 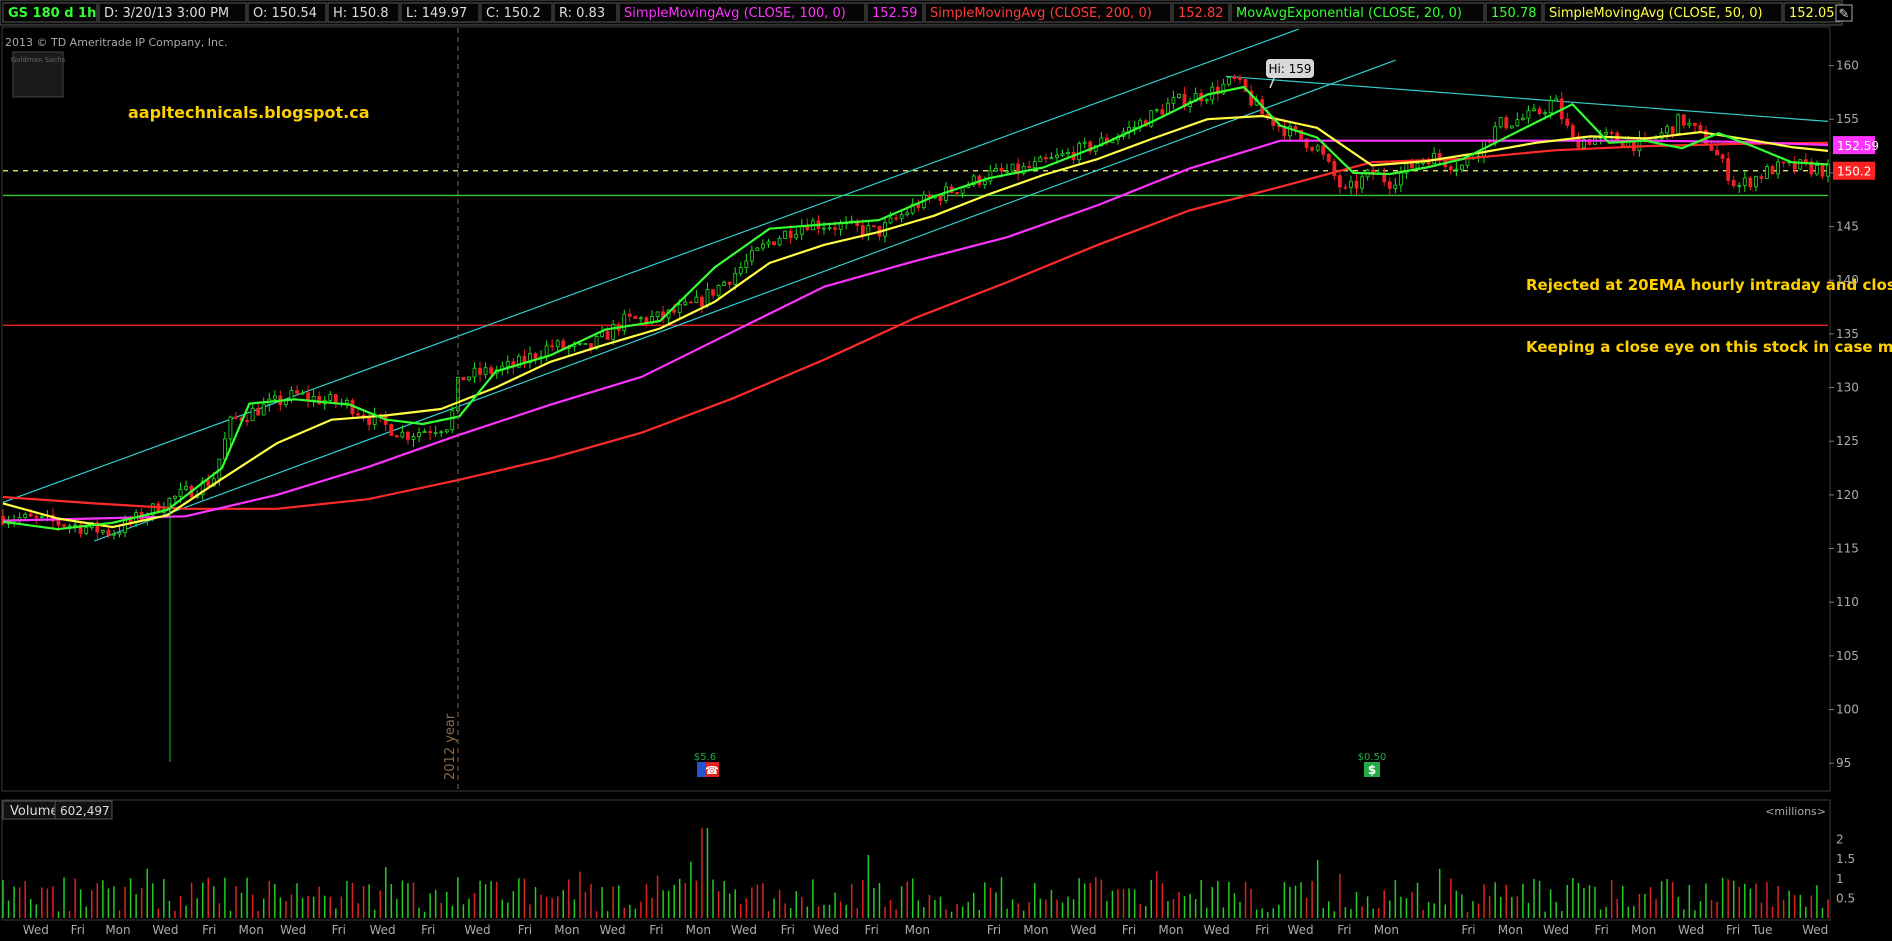 What do you see at coordinates (450, 746) in the screenshot?
I see `year-label: 2012 year` at bounding box center [450, 746].